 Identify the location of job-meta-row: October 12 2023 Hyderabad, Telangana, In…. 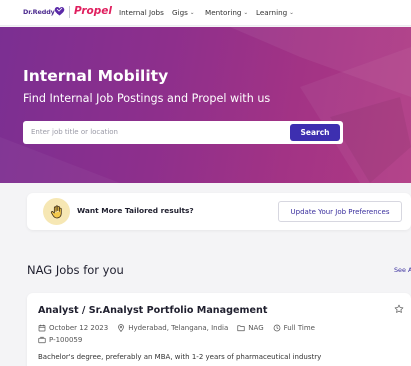
(181, 328).